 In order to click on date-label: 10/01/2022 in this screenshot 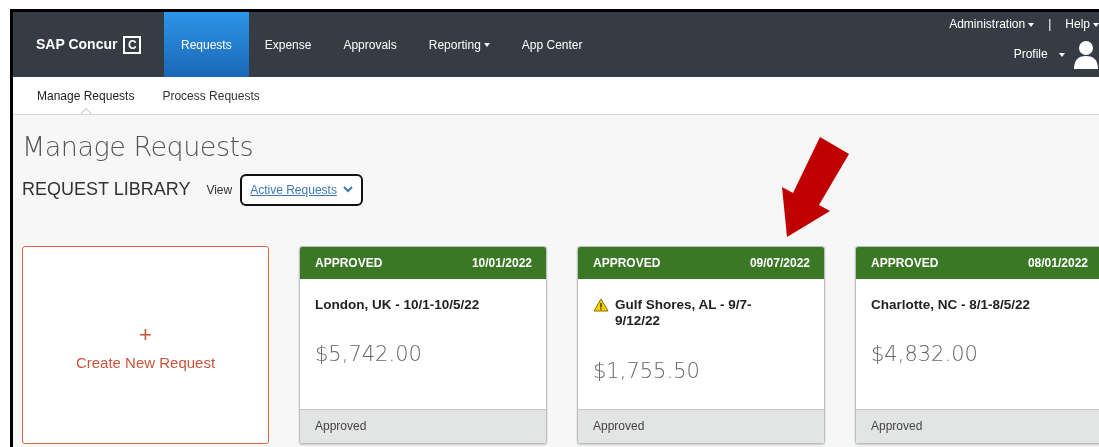, I will do `click(501, 263)`.